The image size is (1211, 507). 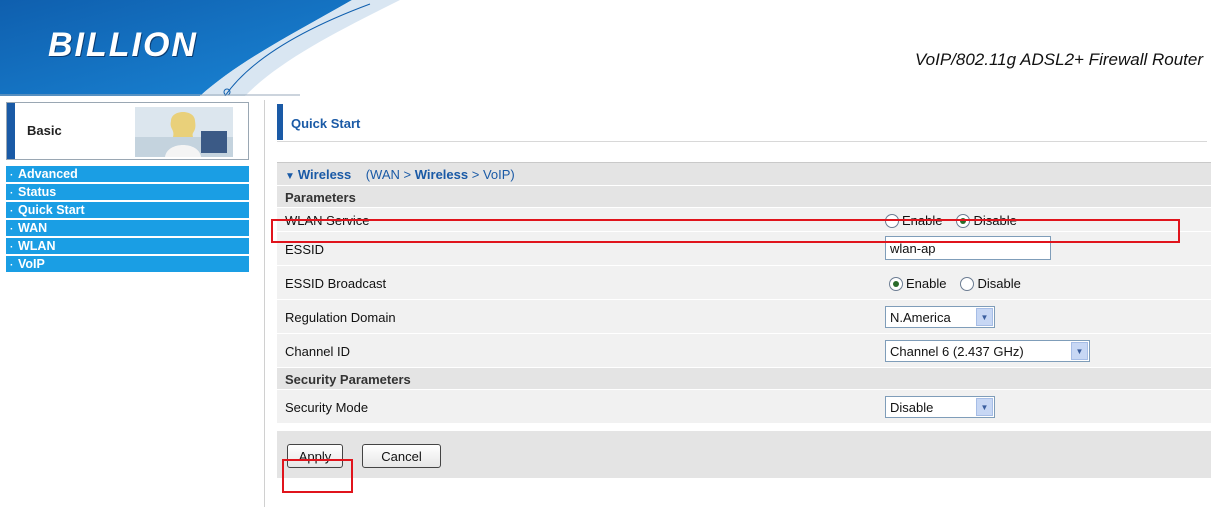 I want to click on page-title-bar: Quick Start, so click(x=742, y=123).